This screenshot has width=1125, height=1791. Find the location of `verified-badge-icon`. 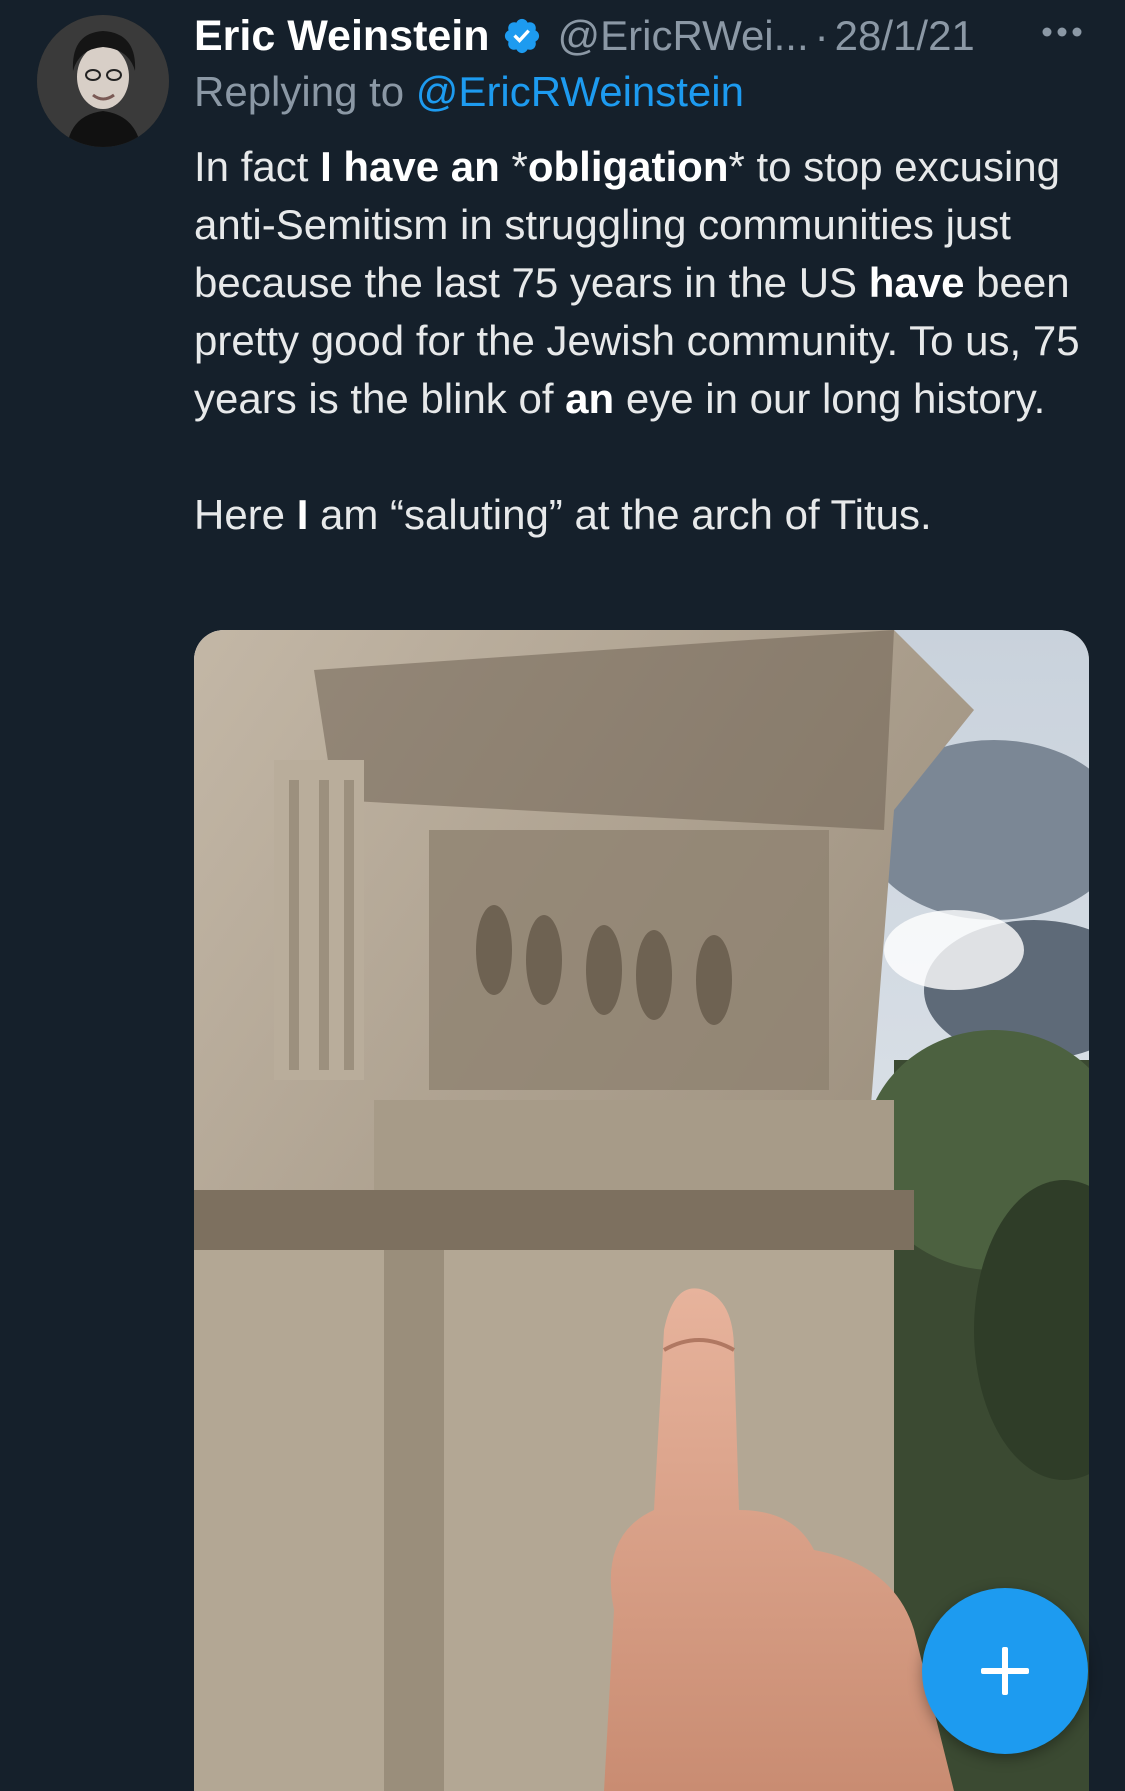

verified-badge-icon is located at coordinates (522, 36).